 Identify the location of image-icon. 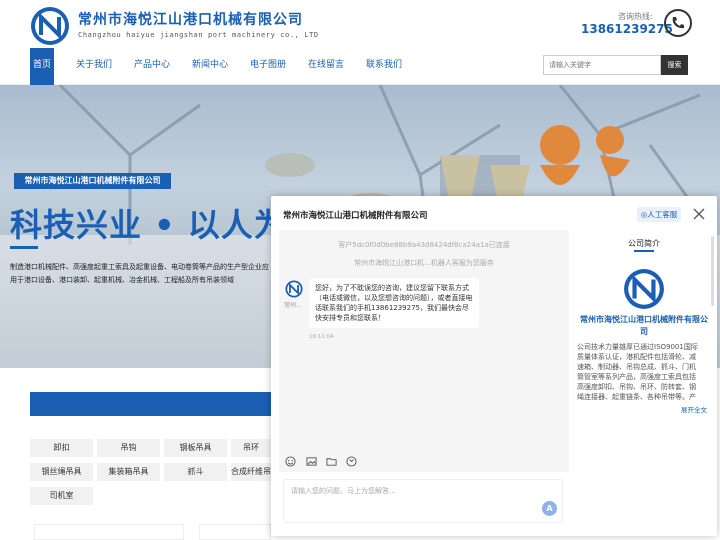
(311, 461).